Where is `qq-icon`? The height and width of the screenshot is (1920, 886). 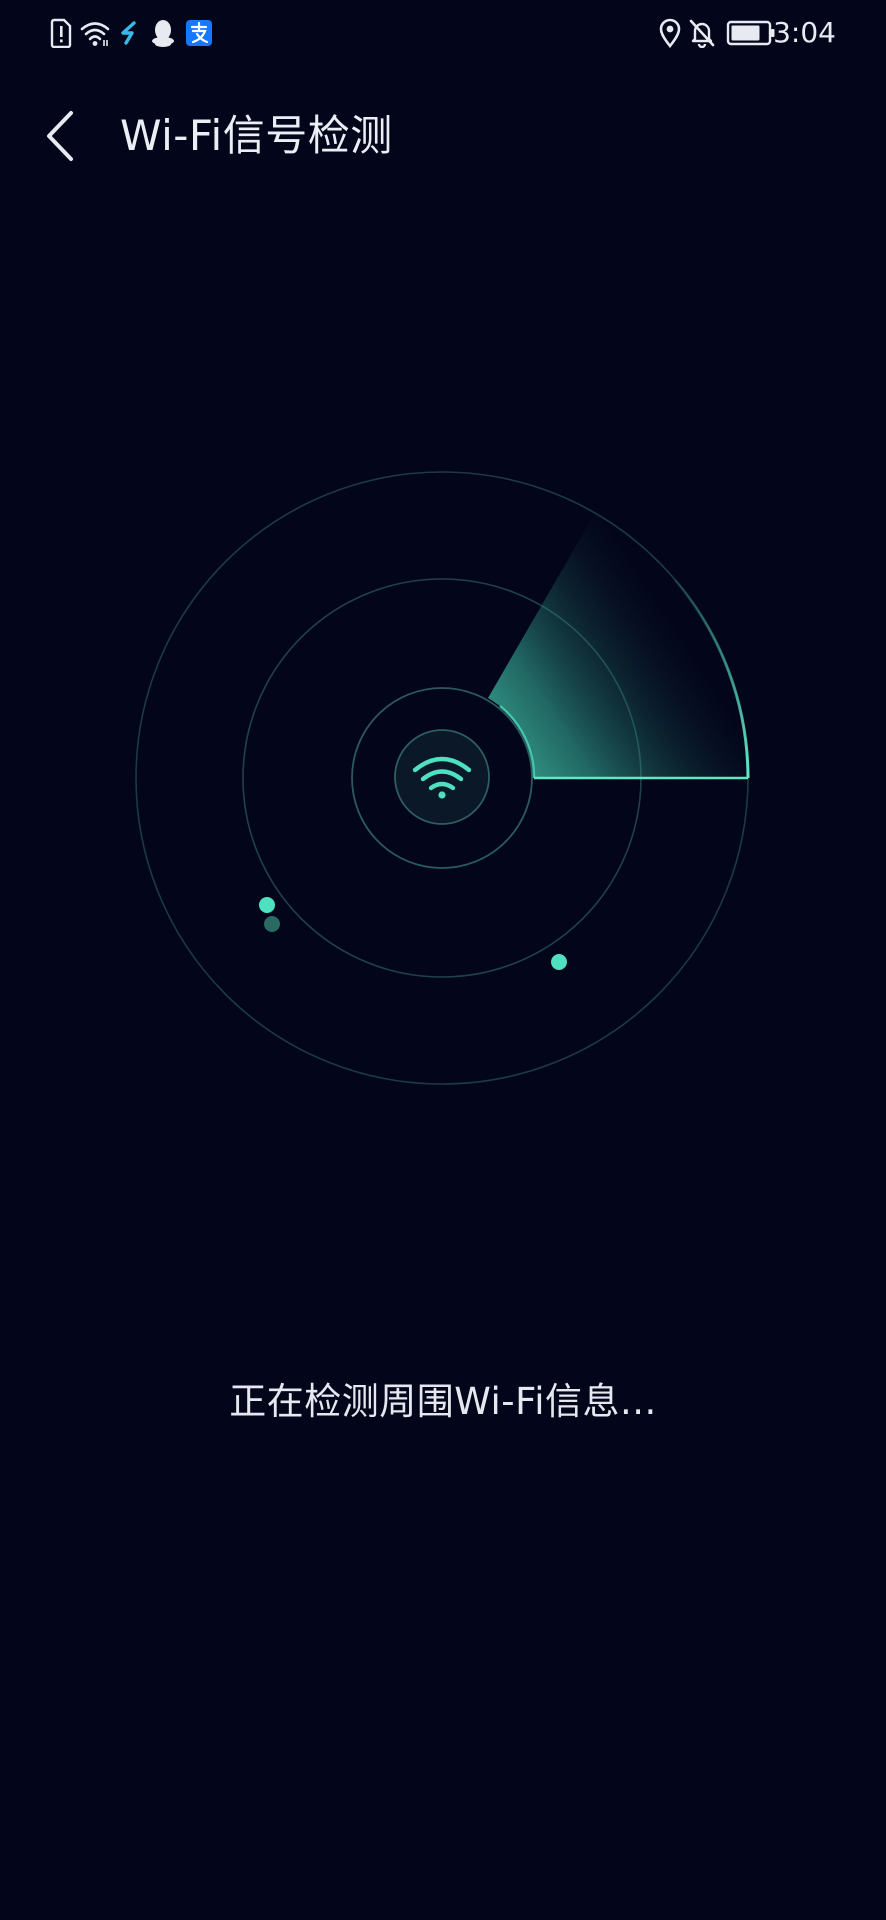 qq-icon is located at coordinates (163, 33).